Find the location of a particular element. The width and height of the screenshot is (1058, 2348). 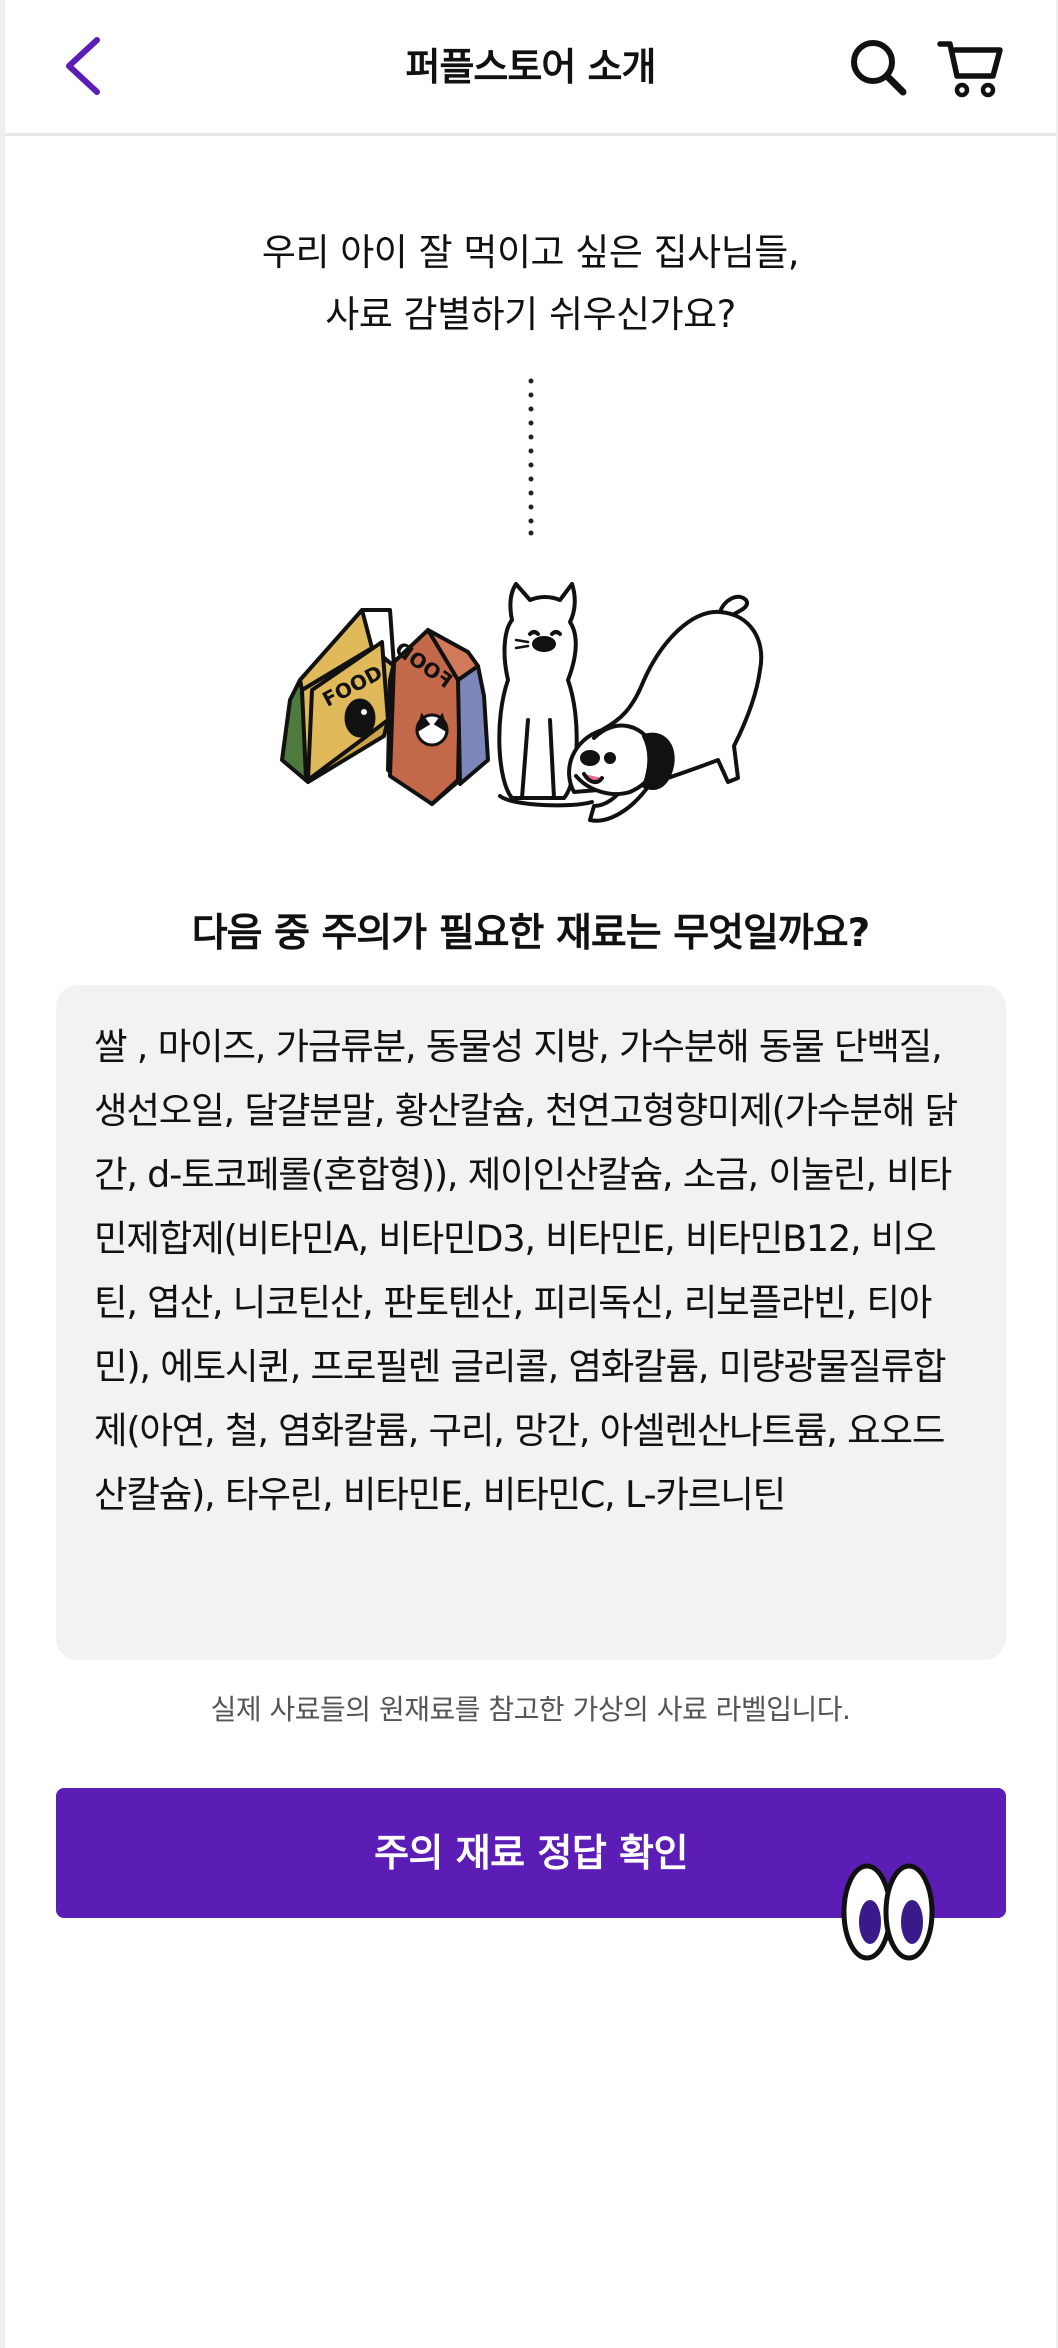

cart-icon is located at coordinates (970, 69).